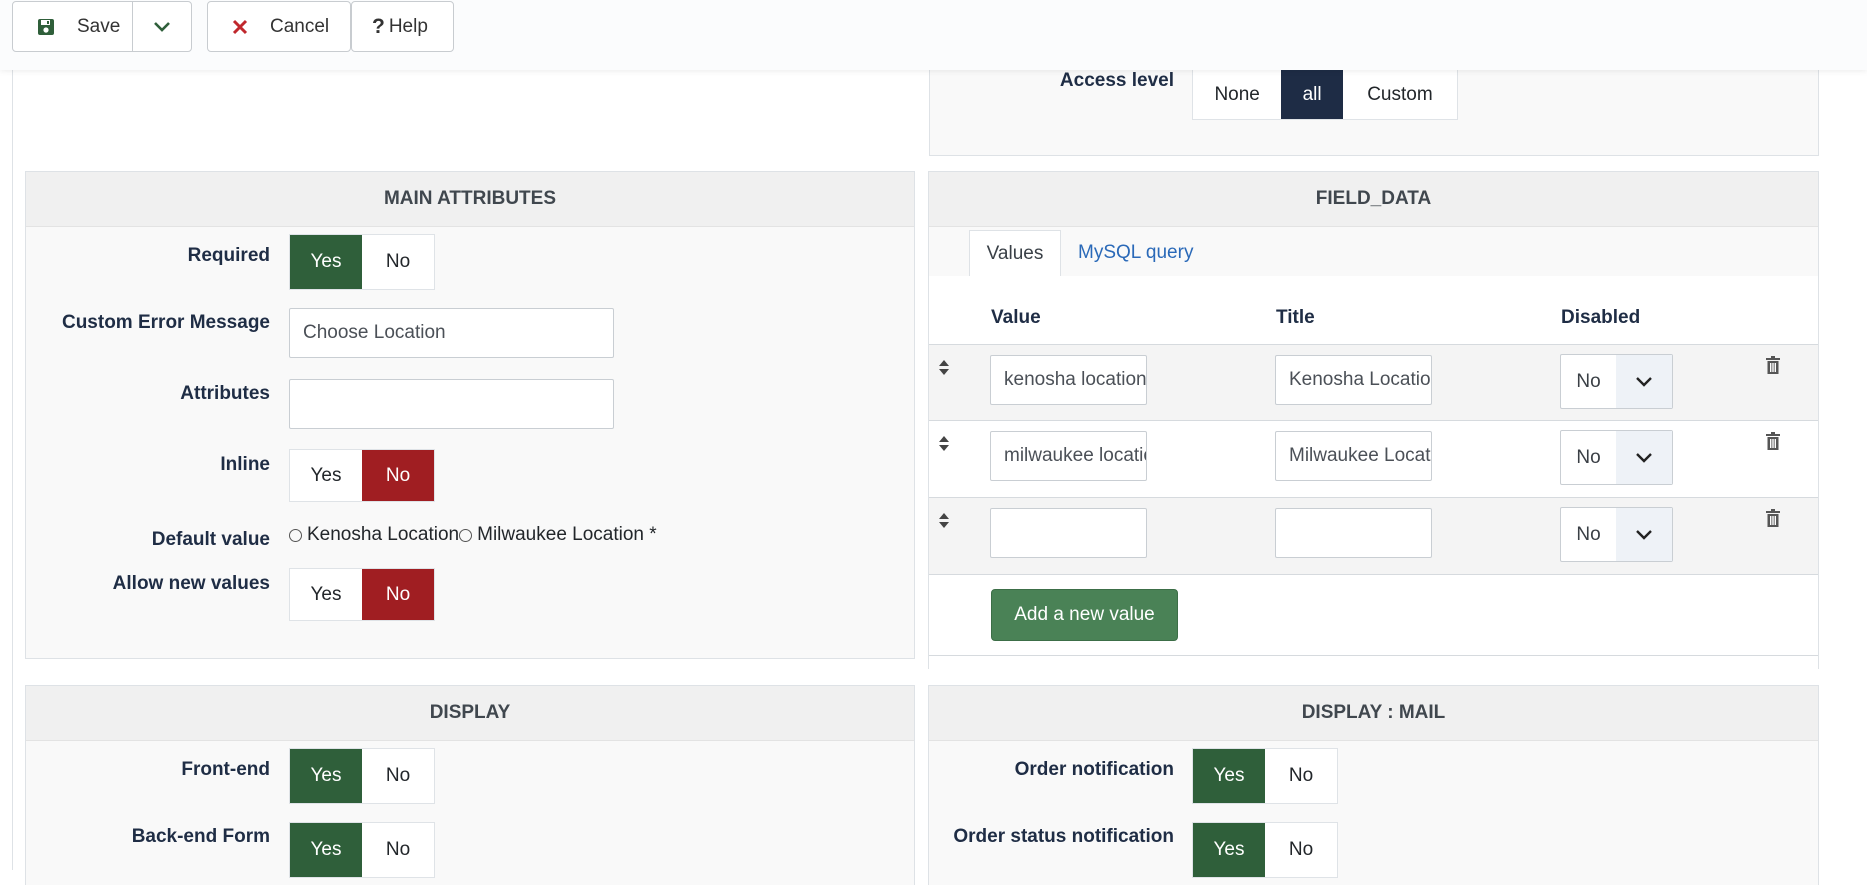 The height and width of the screenshot is (885, 1867). I want to click on save-label: Save, so click(99, 26).